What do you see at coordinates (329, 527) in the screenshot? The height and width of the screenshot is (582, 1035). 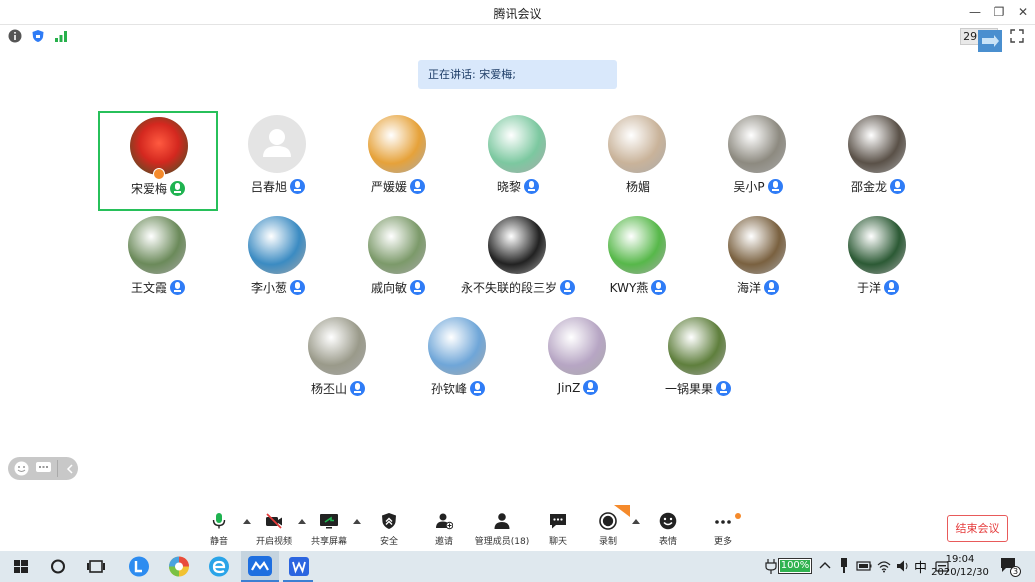 I see `share-screen-button: 共享屏幕` at bounding box center [329, 527].